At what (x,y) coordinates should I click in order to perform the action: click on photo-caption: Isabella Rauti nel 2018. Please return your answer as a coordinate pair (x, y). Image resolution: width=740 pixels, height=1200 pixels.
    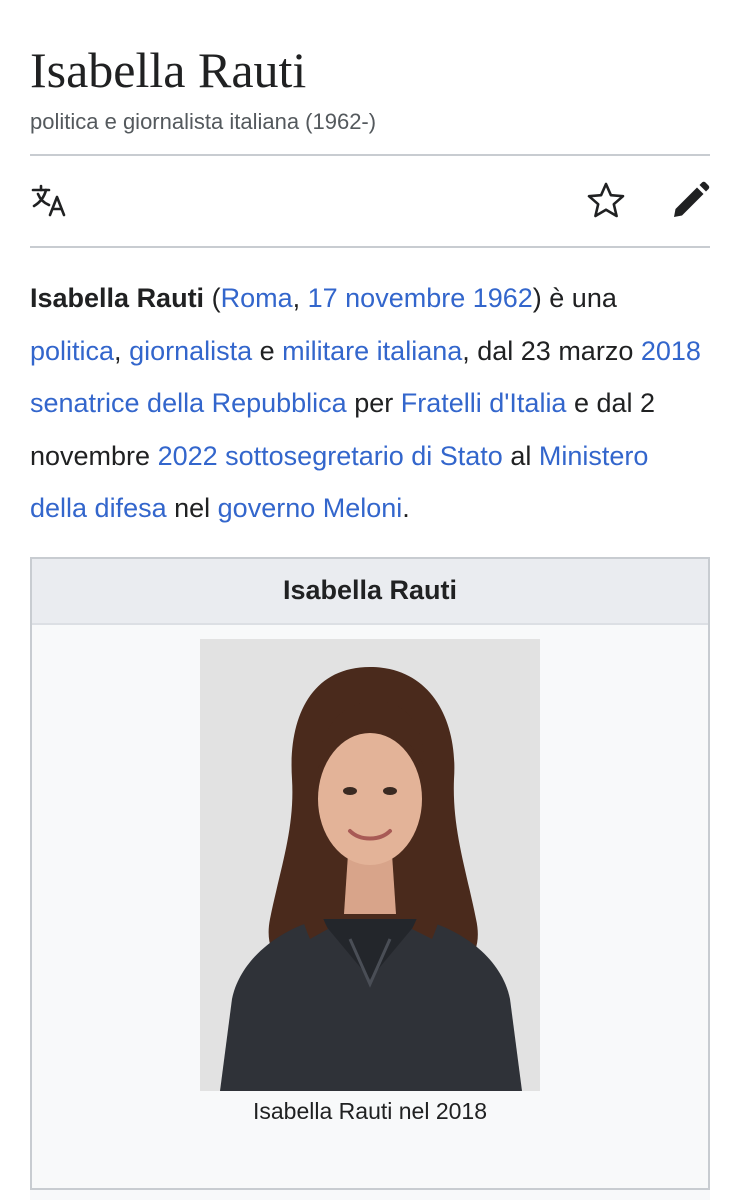
    Looking at the image, I should click on (370, 1110).